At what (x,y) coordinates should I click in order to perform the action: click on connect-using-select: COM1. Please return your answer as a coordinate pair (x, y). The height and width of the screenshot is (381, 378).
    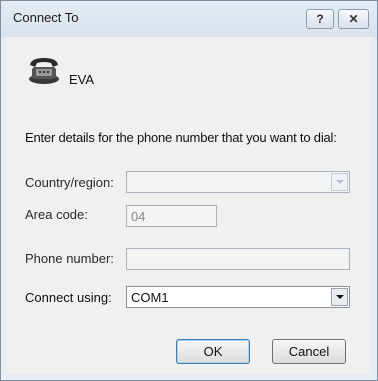
    Looking at the image, I should click on (238, 297).